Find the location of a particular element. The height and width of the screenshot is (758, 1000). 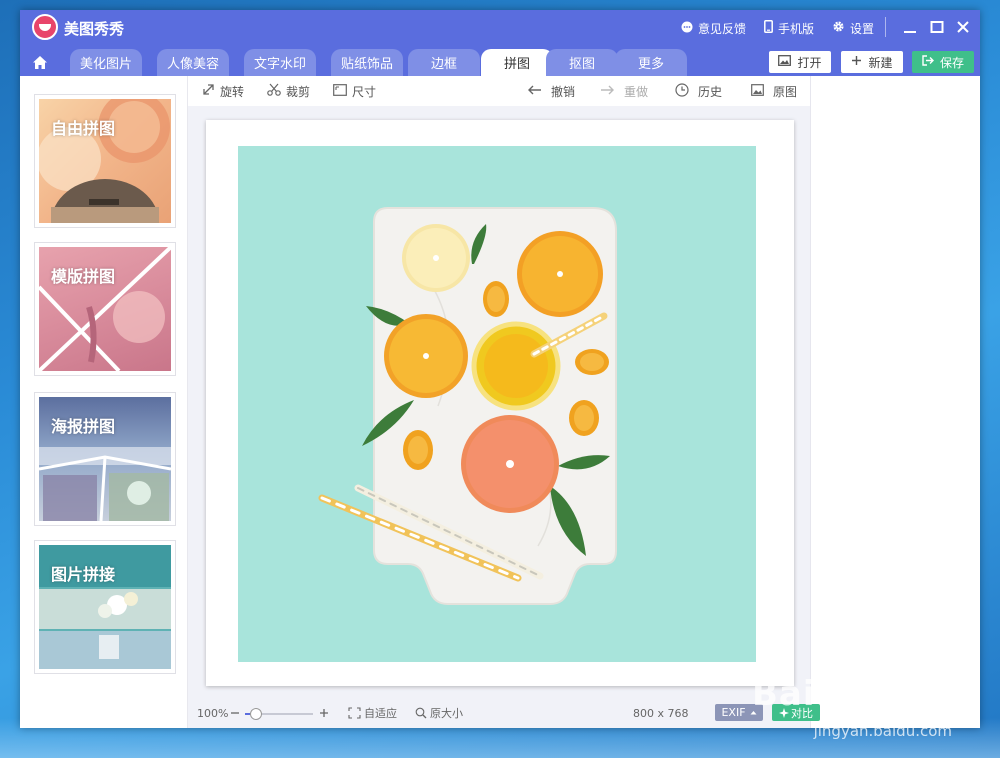

tab-text-watermark: 文字水印 is located at coordinates (280, 62).